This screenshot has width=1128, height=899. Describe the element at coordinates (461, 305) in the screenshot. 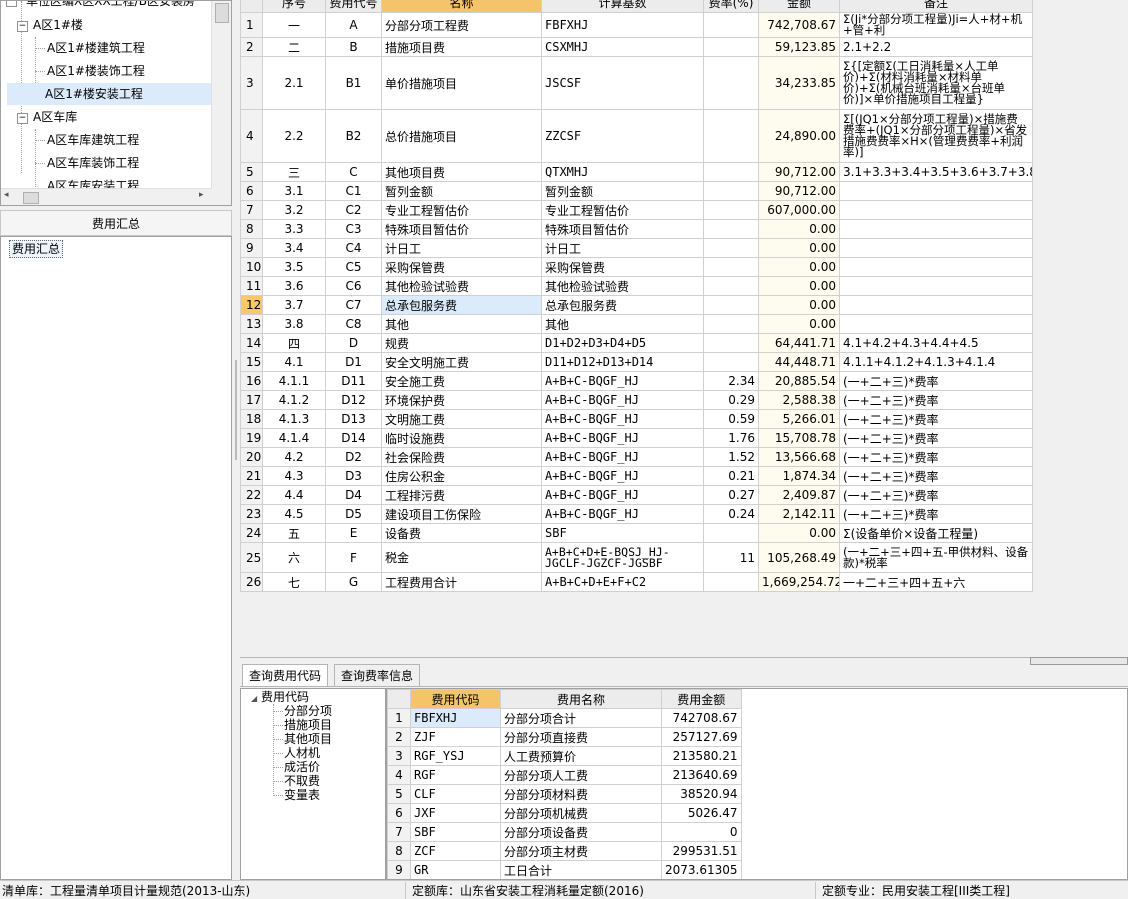

I see `cell-name: 总承包服务费` at that location.